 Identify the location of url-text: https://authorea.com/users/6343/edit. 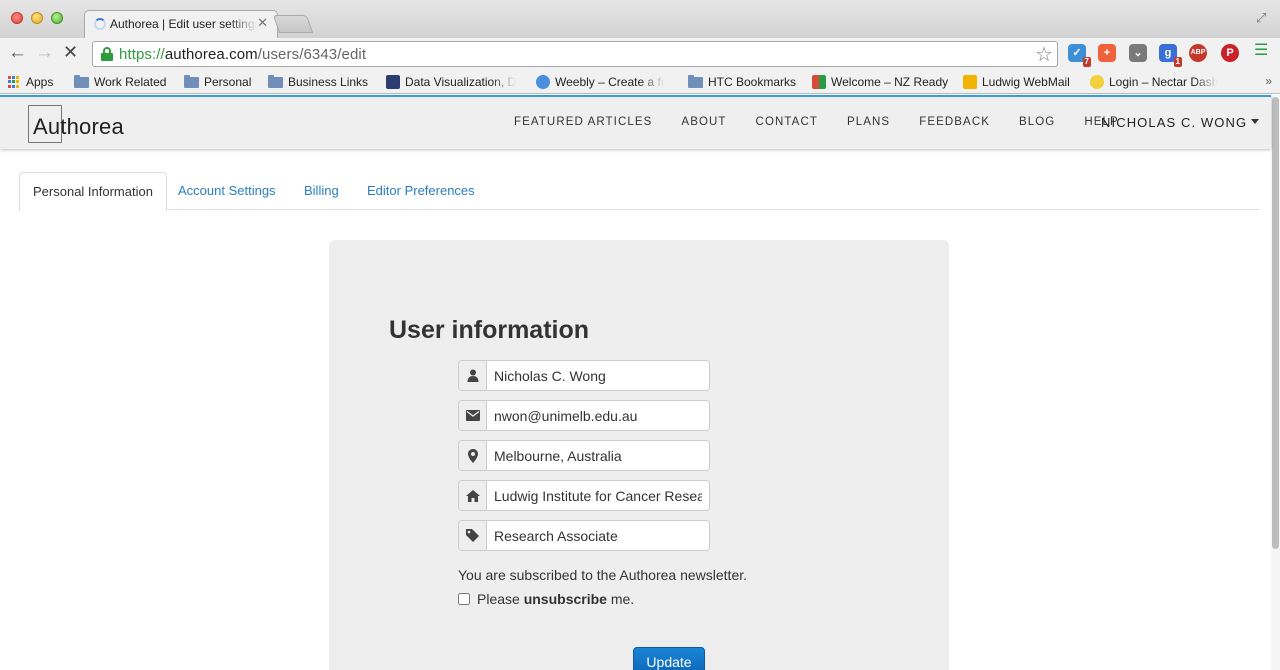
(242, 54).